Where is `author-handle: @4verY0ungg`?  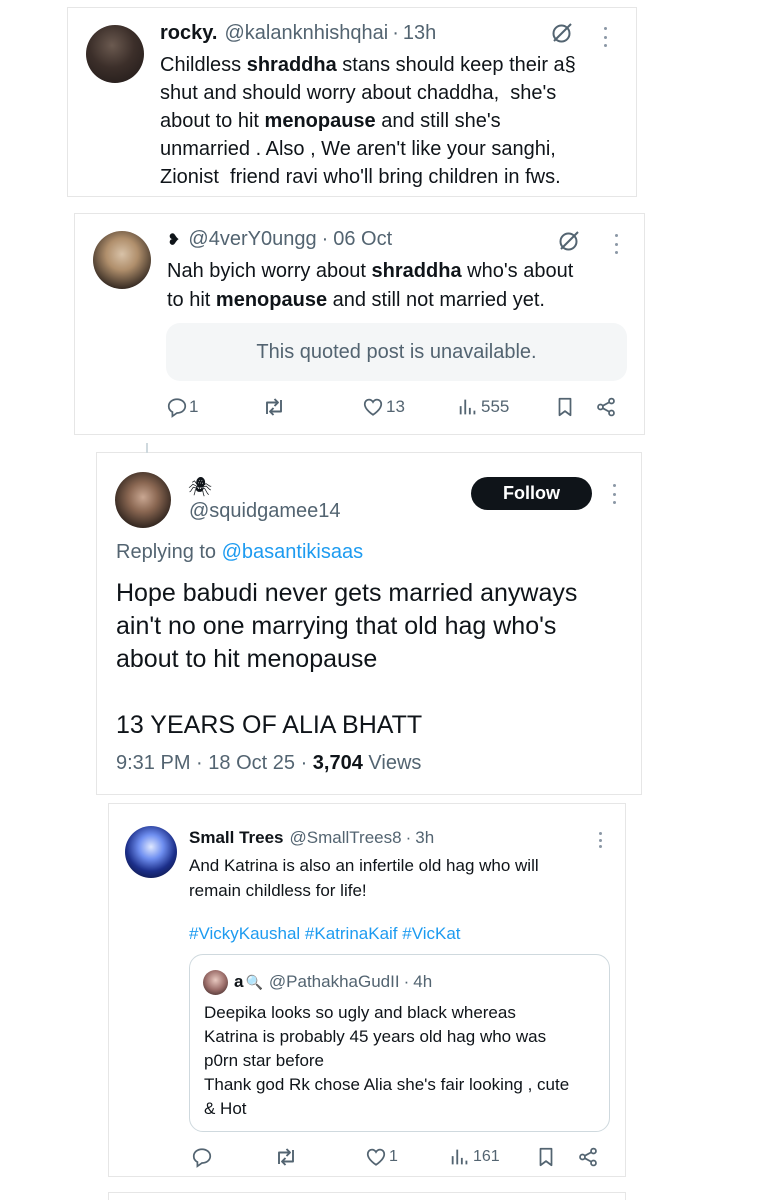 author-handle: @4verY0ungg is located at coordinates (252, 239).